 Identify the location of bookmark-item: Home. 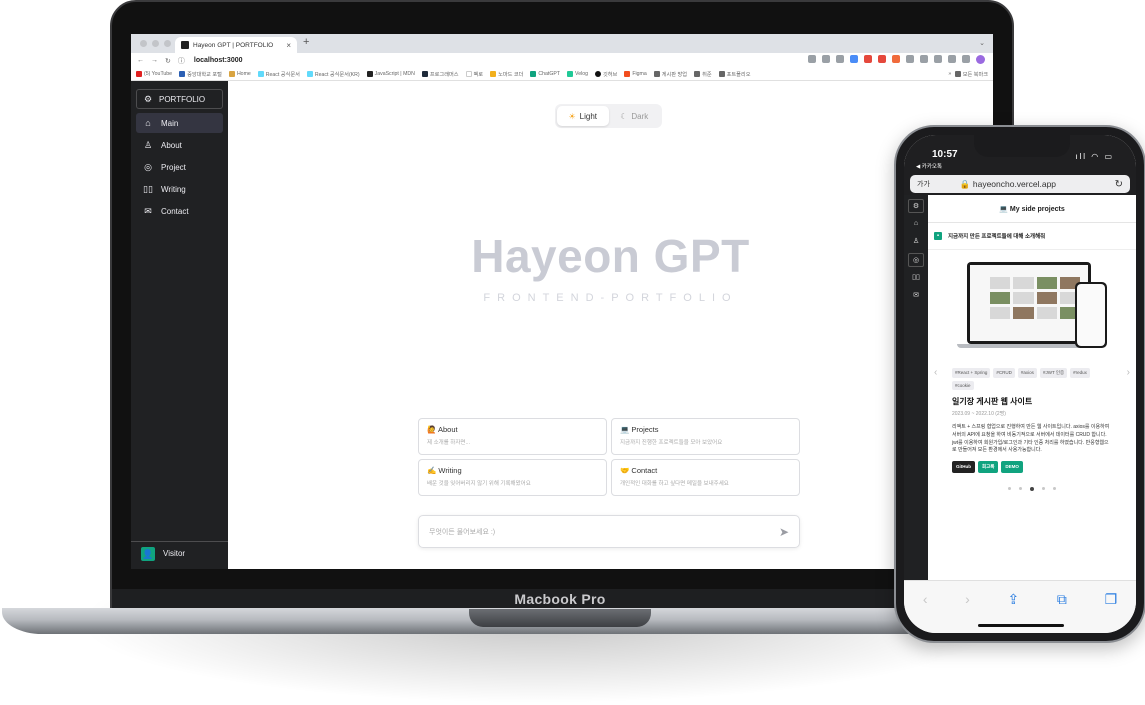
(239, 74).